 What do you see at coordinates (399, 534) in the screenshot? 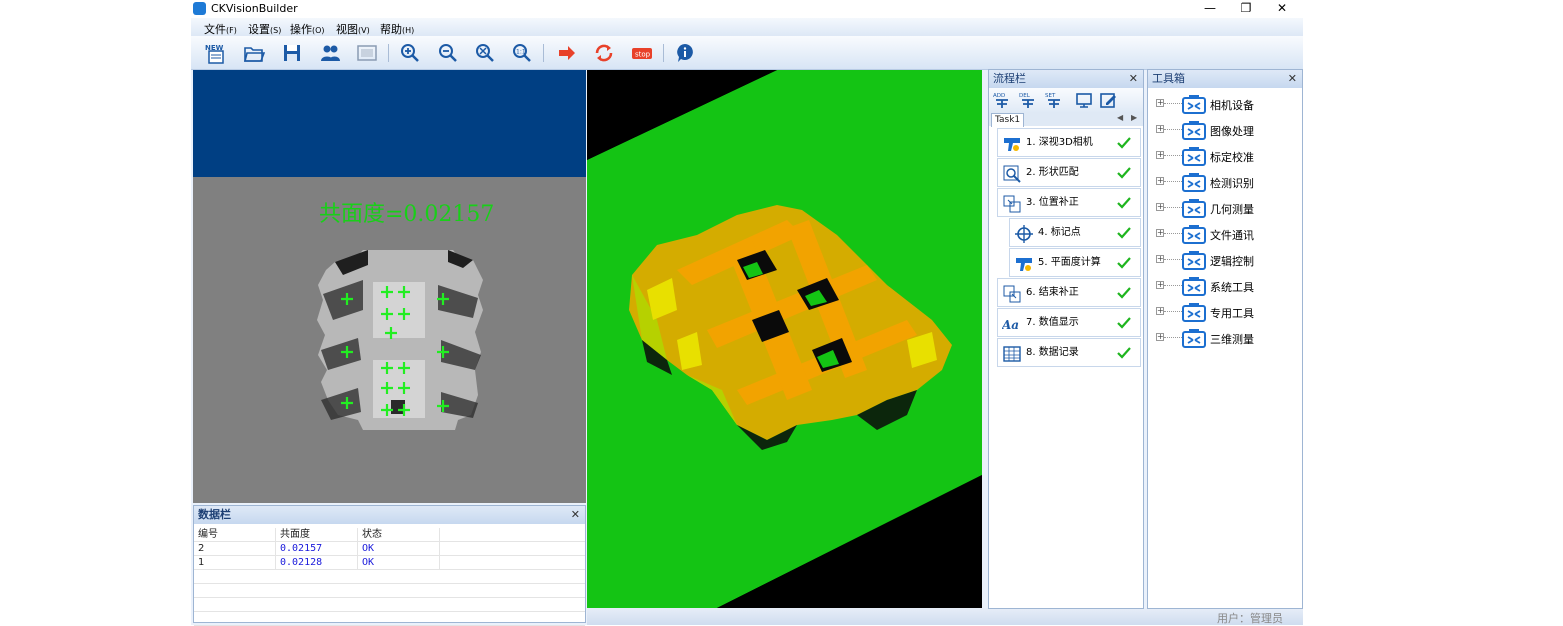
I see `column-header-status: 状态` at bounding box center [399, 534].